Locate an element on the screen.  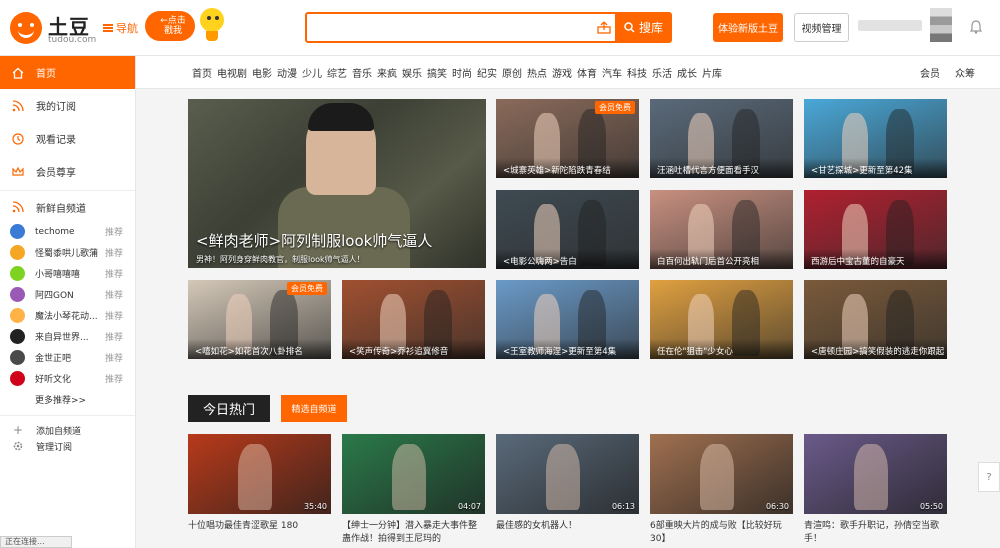
sidebar-item-home: 首页 is located at coordinates (67, 72).